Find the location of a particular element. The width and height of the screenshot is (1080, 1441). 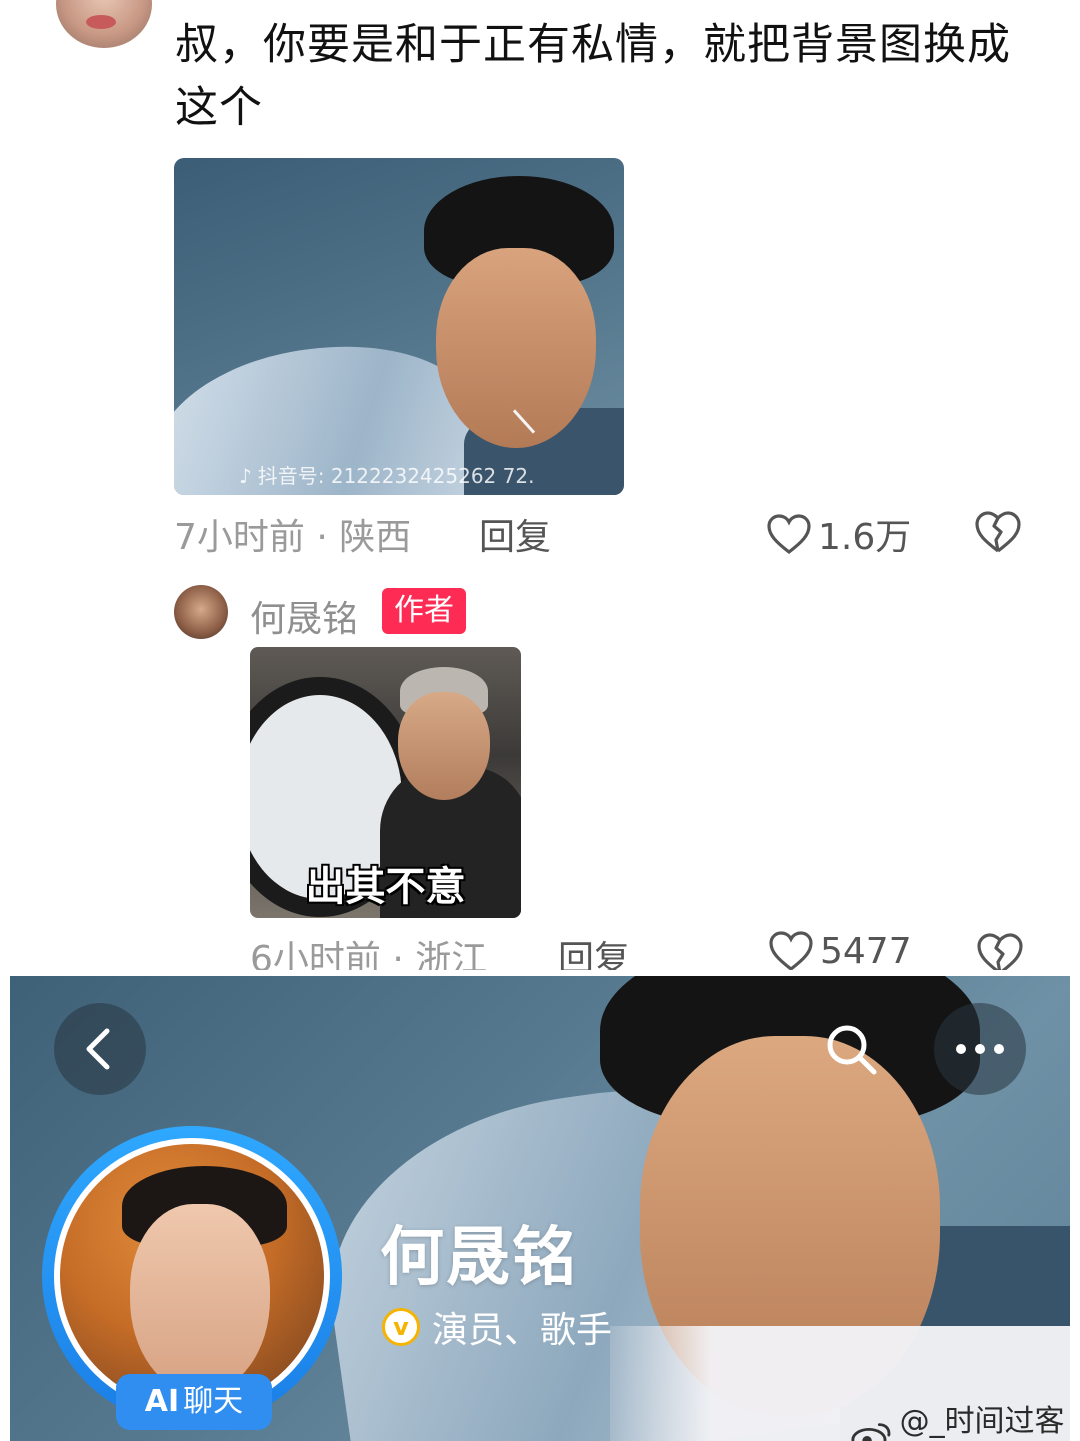

verified-info: v 演员、歌手 is located at coordinates (497, 1327).